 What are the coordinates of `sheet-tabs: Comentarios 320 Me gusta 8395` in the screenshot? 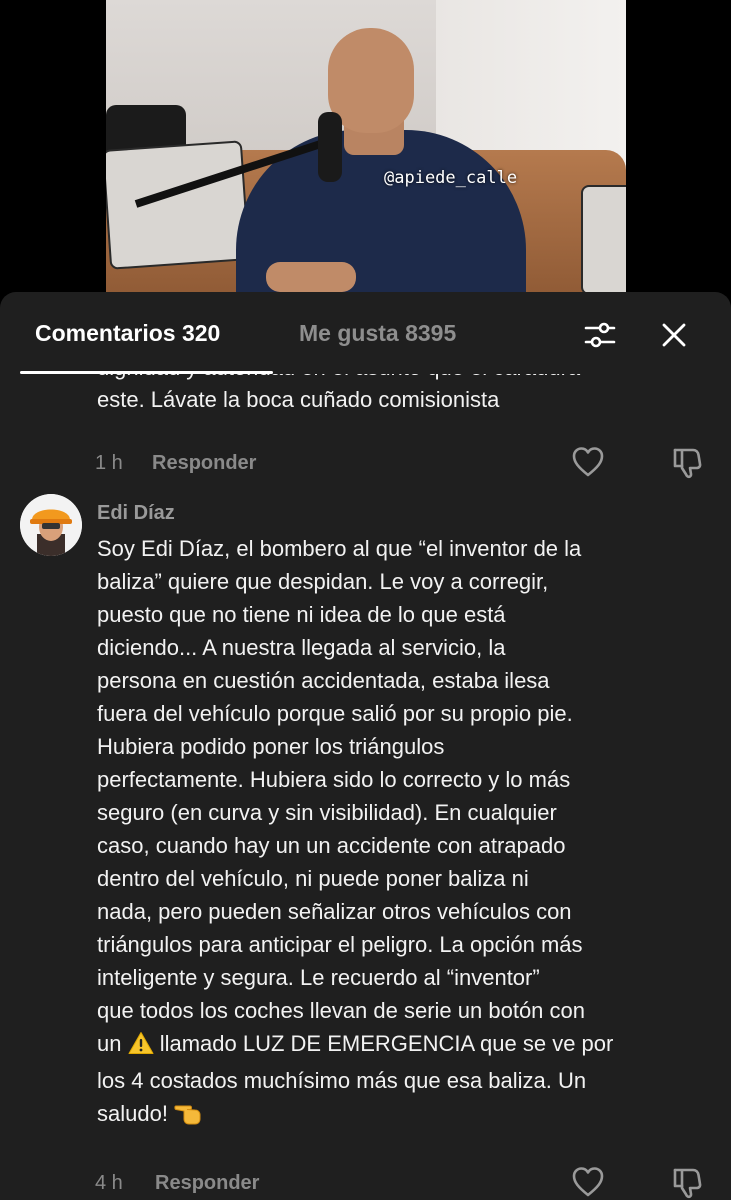 It's located at (365, 333).